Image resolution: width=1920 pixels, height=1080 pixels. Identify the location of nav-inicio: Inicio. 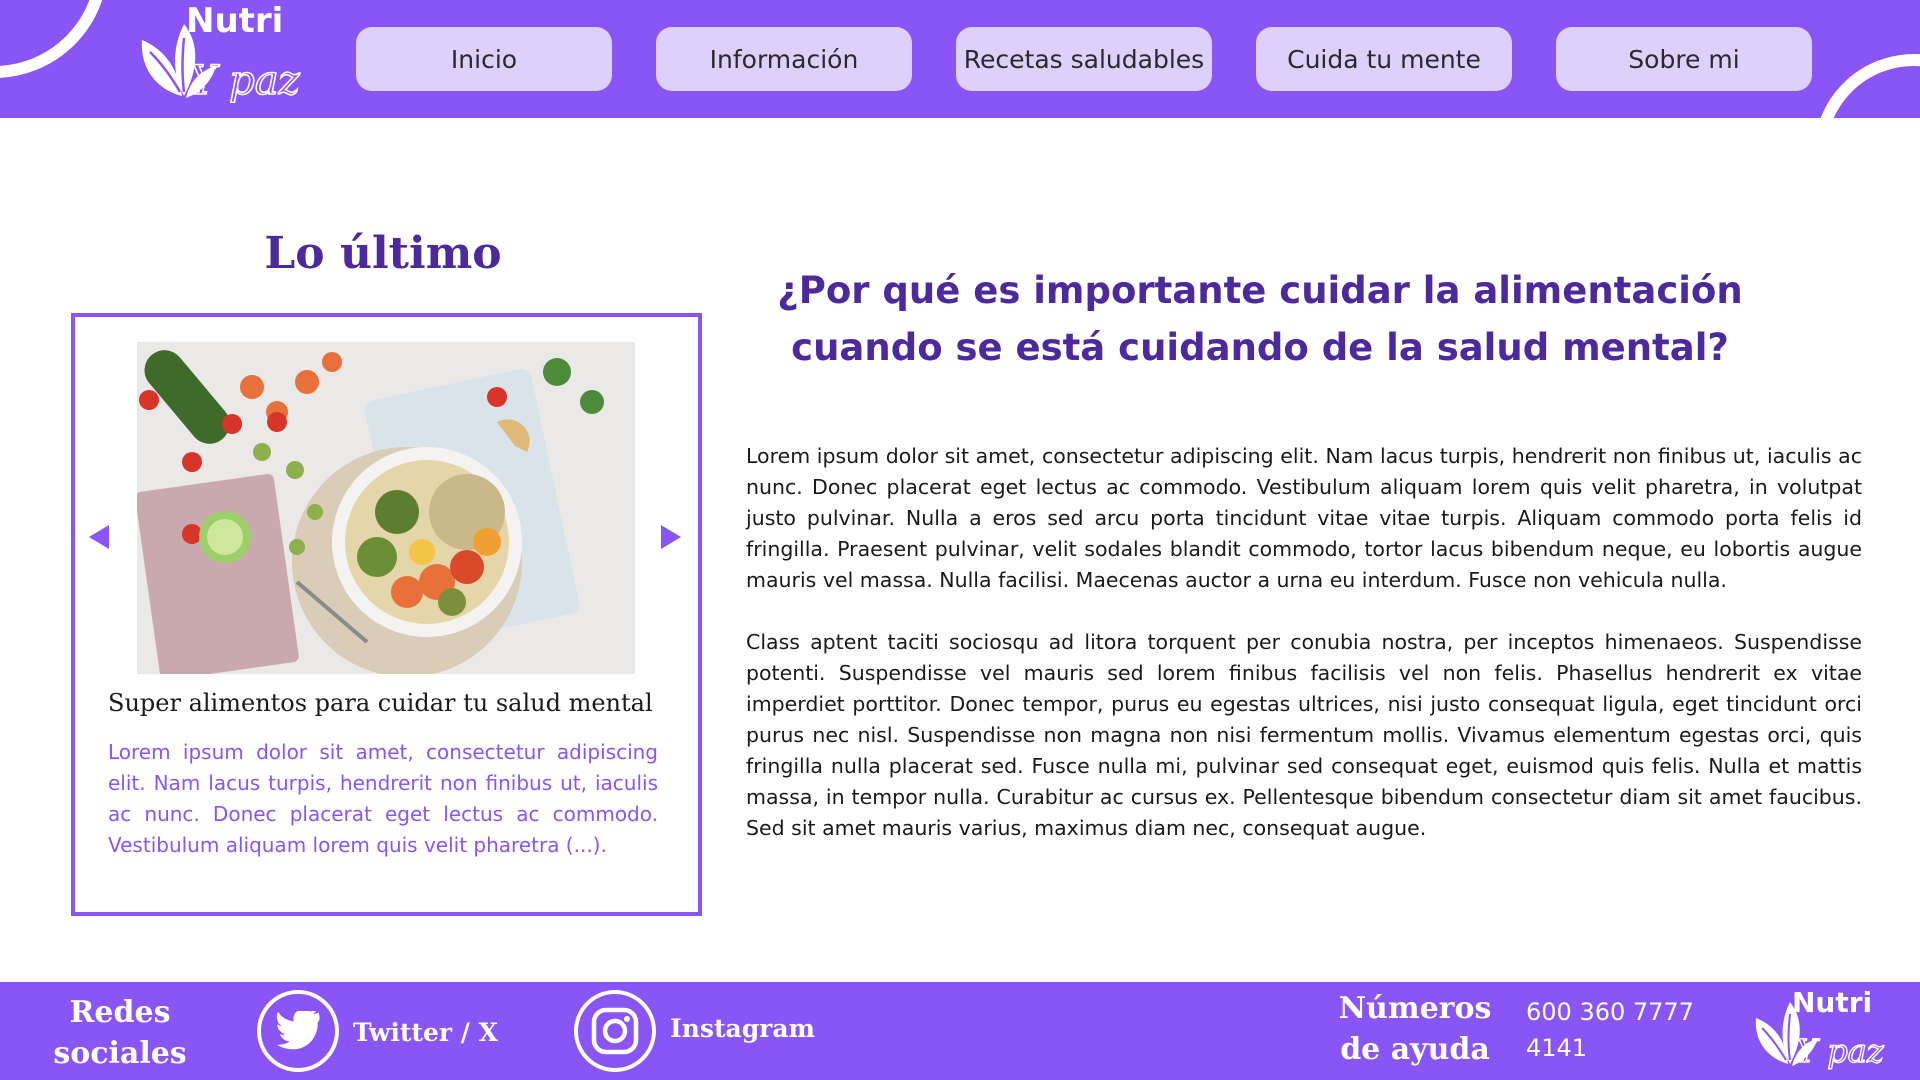
(484, 59).